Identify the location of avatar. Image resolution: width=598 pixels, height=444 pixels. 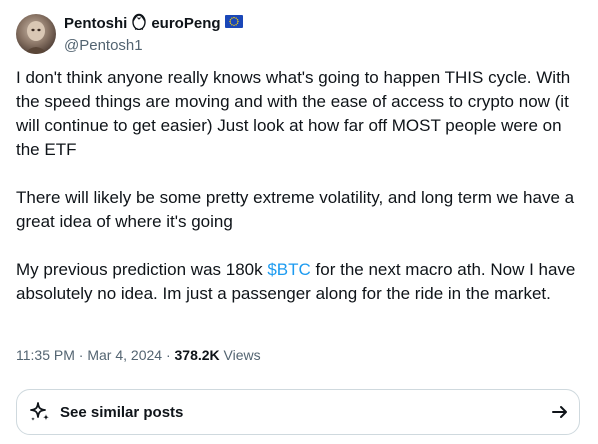
(36, 34).